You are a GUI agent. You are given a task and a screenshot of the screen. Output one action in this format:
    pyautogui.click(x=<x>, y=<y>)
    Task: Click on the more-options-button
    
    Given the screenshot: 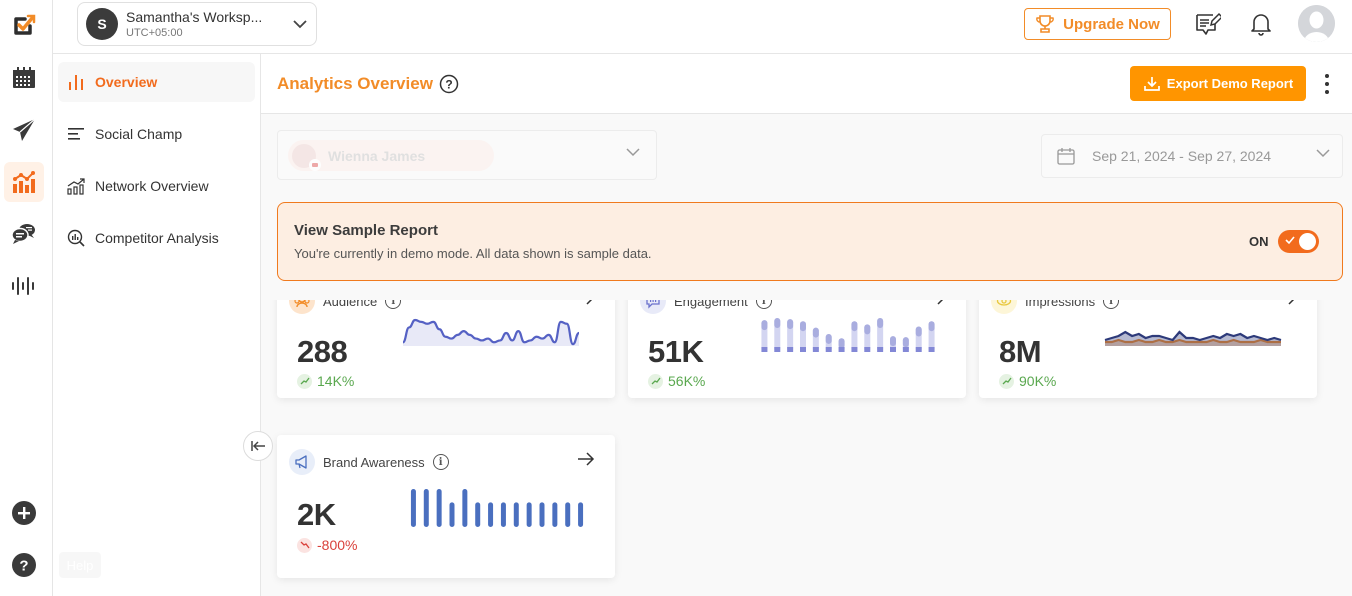 What is the action you would take?
    pyautogui.click(x=1327, y=84)
    